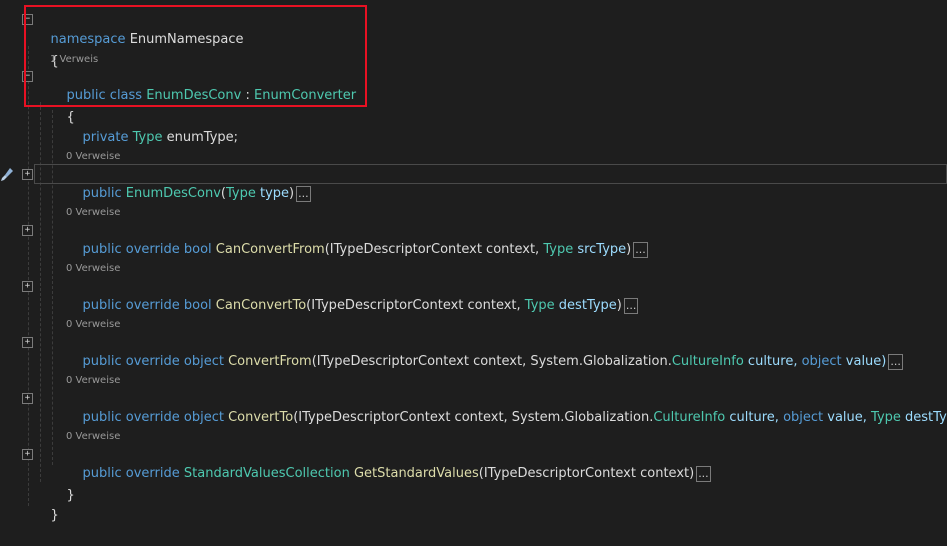  I want to click on indent-guide-namespace, so click(28, 276).